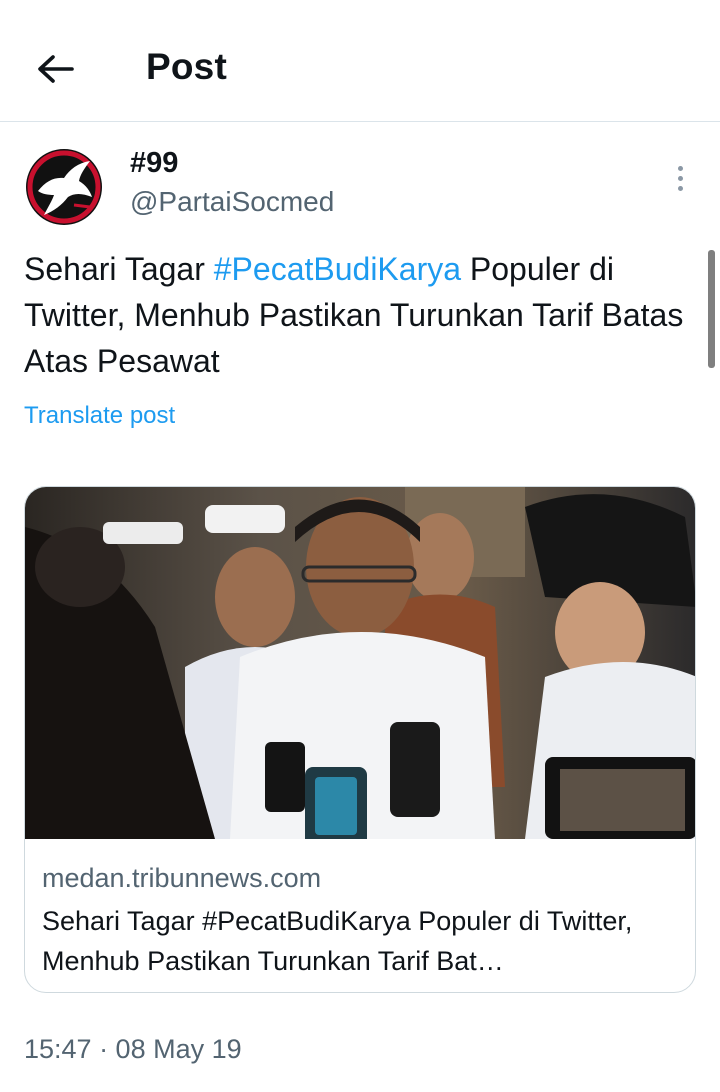  Describe the element at coordinates (337, 269) in the screenshot. I see `hashtag-link: #PecatBudiKarya` at that location.